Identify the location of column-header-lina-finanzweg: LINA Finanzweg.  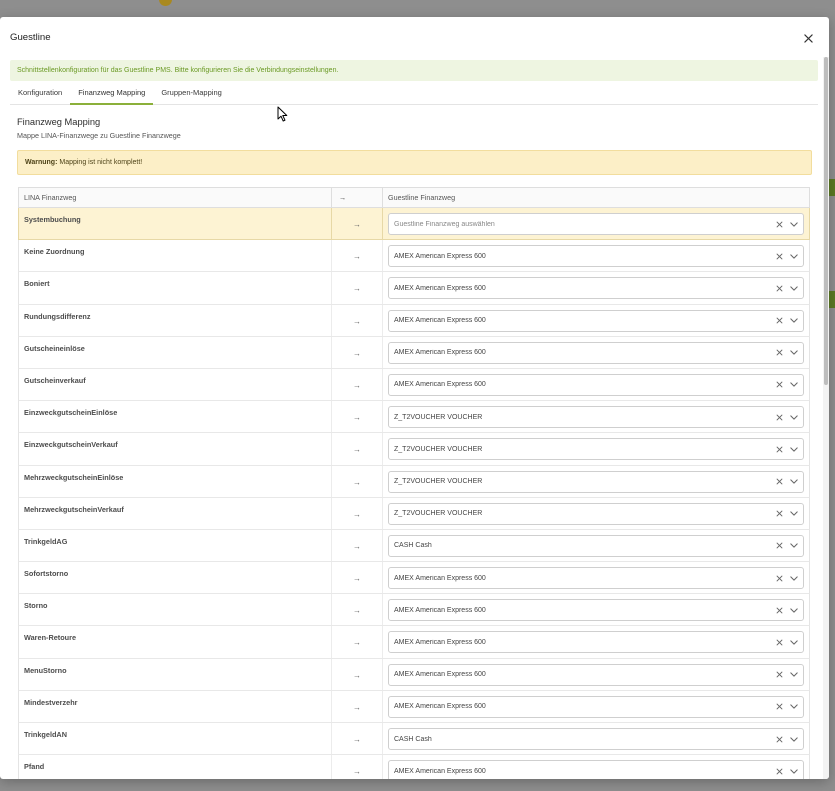
(175, 197).